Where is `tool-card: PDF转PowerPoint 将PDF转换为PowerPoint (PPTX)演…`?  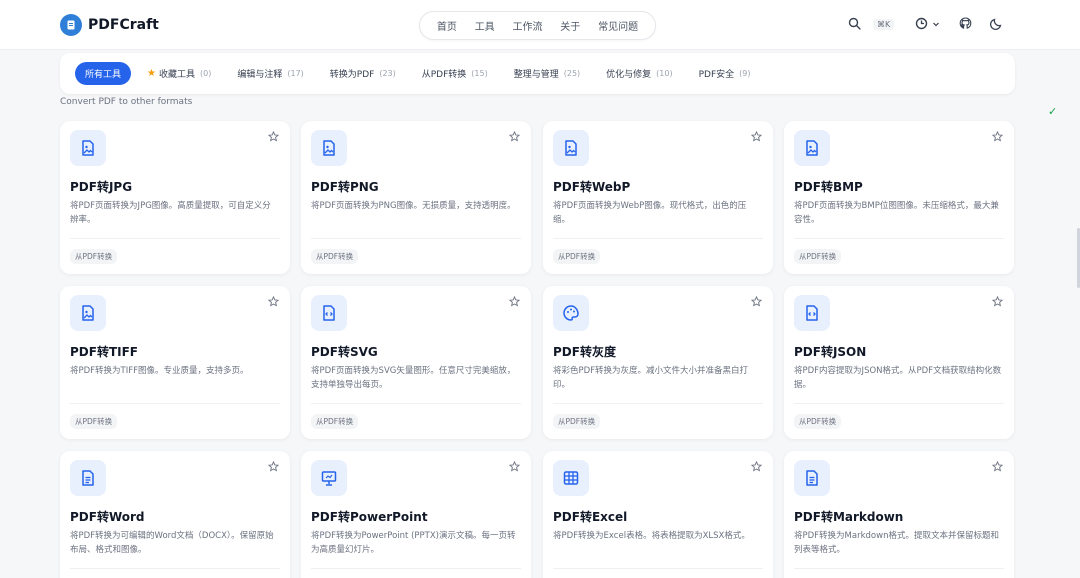 tool-card: PDF转PowerPoint 将PDF转换为PowerPoint (PPTX)演… is located at coordinates (416, 514).